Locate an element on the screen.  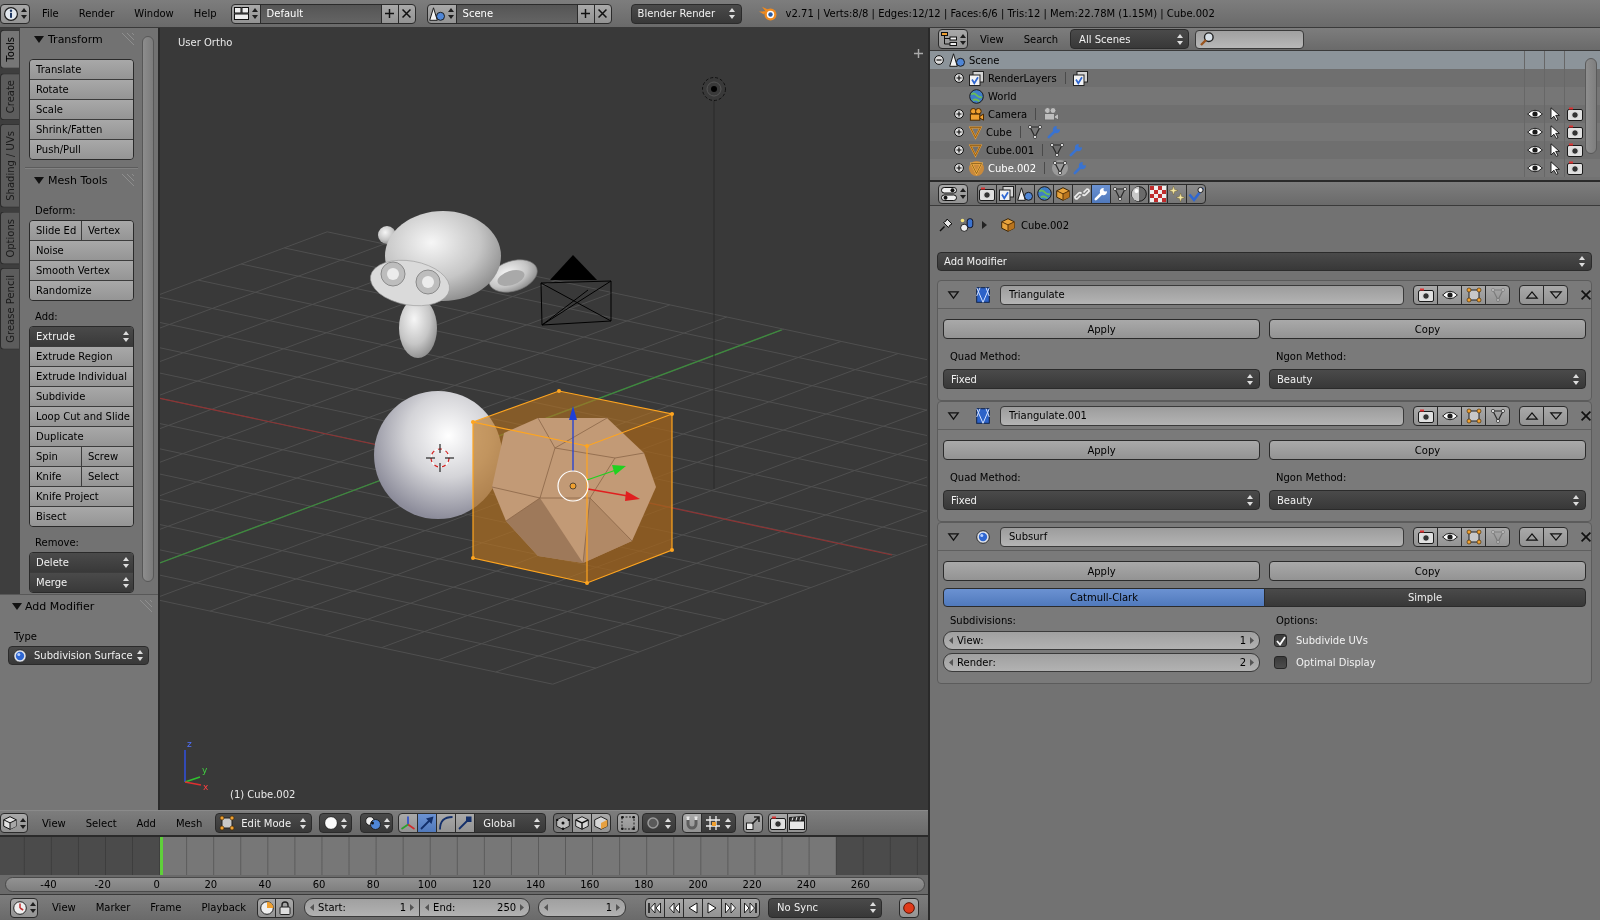
tab: Tools is located at coordinates (9, 49).